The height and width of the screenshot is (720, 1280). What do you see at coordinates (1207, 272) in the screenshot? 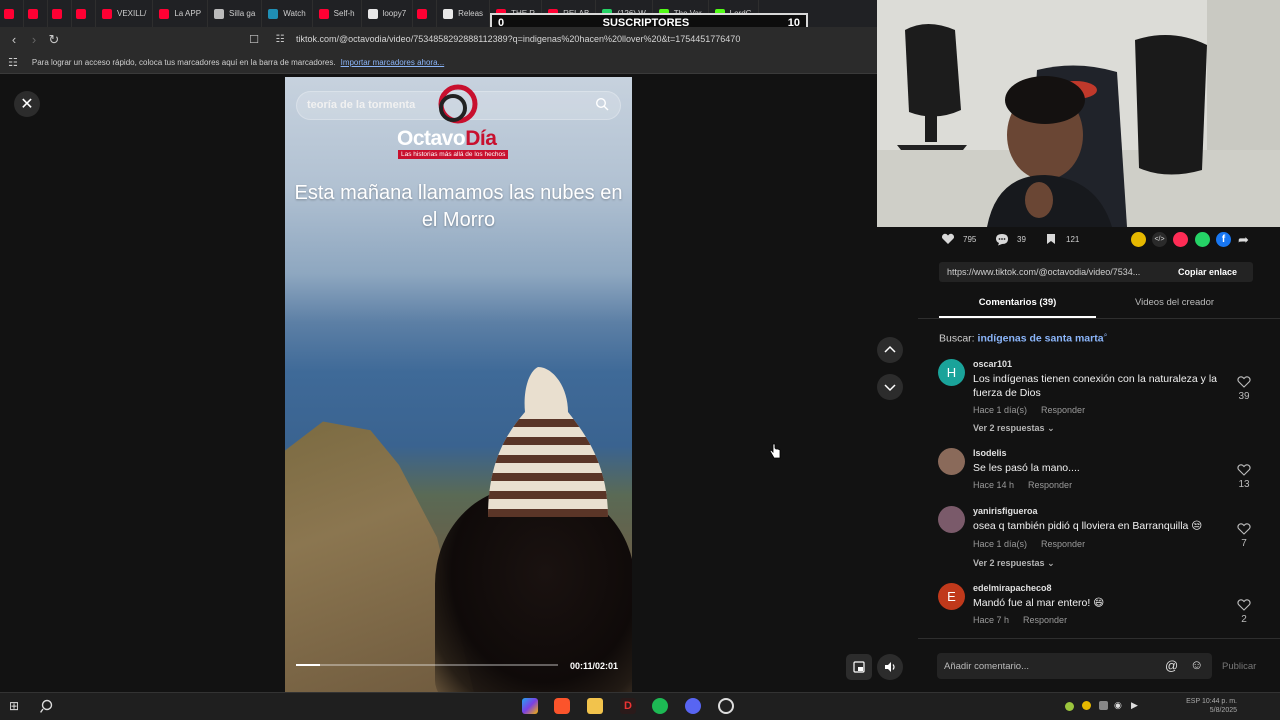
I see `copy-link-button: Copiar enlace` at bounding box center [1207, 272].